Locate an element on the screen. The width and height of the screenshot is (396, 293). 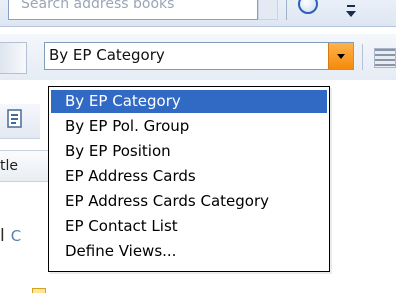
search-button is located at coordinates (268, 10).